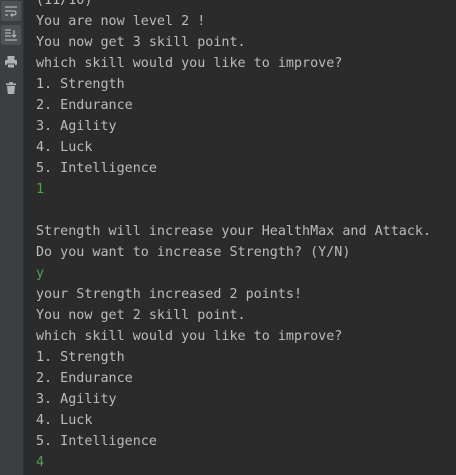  What do you see at coordinates (121, 21) in the screenshot?
I see `console-output-line: You are now level 2 !` at bounding box center [121, 21].